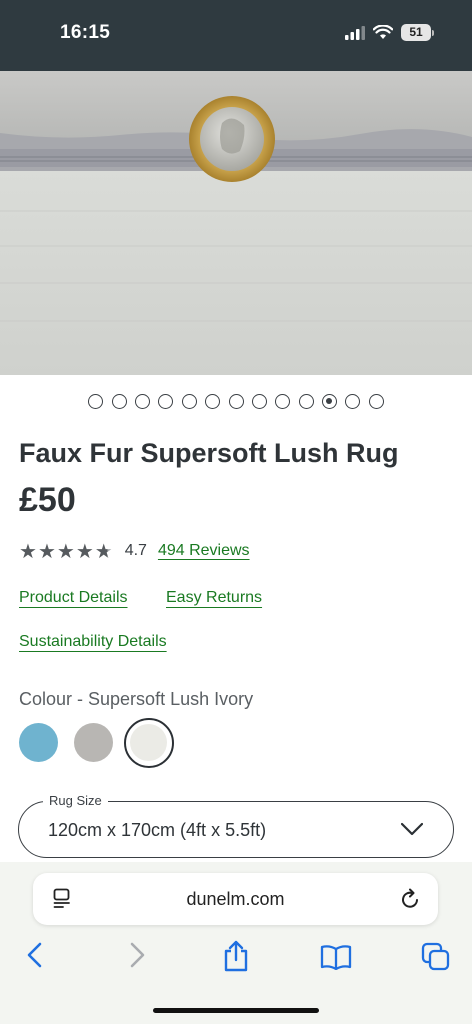 The width and height of the screenshot is (472, 1024). Describe the element at coordinates (383, 32) in the screenshot. I see `wifi-icon` at that location.